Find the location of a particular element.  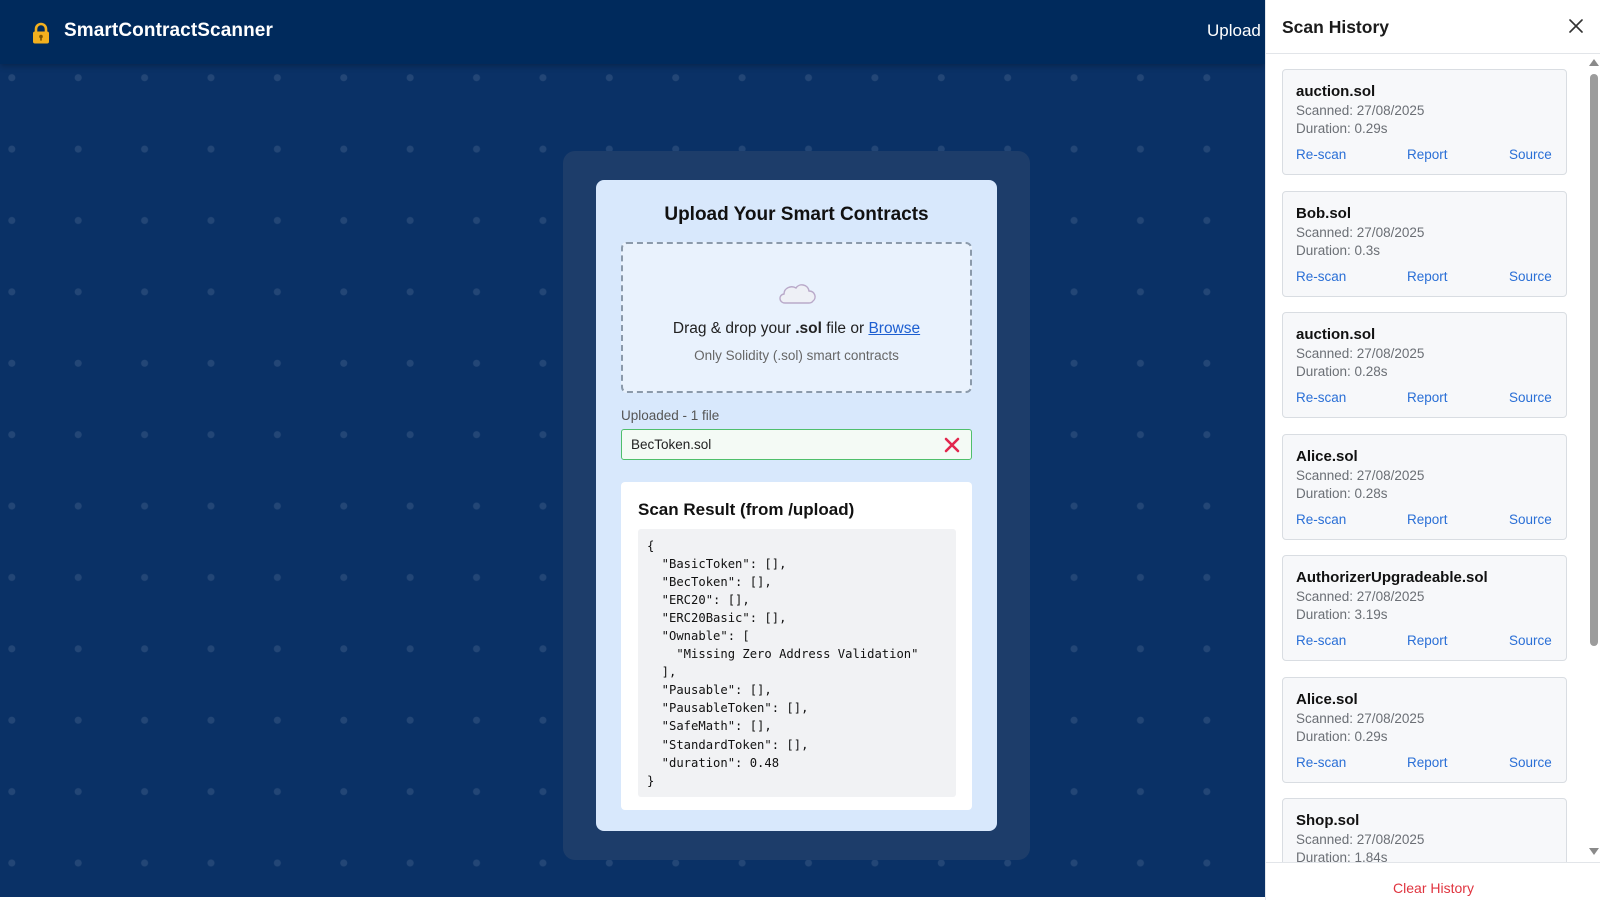

history-footer: Clear History is located at coordinates (1433, 881).